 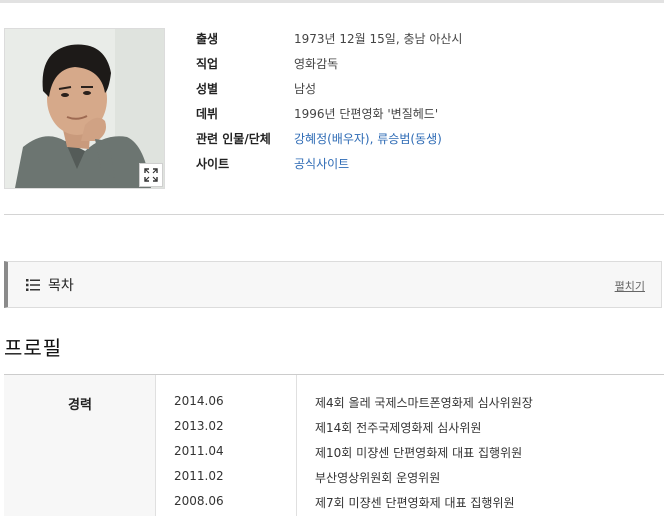 I want to click on toc-title: 목차, so click(x=61, y=285).